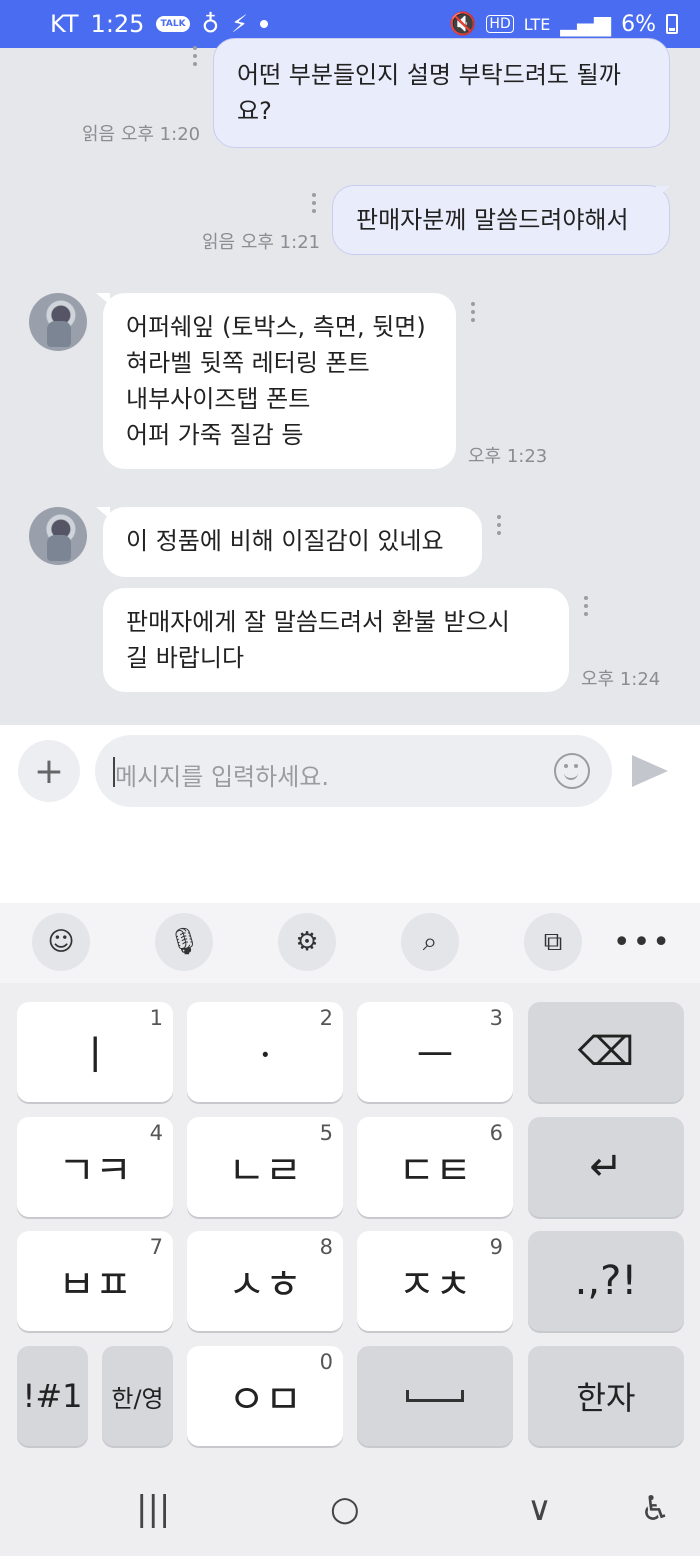  What do you see at coordinates (553, 942) in the screenshot?
I see `translate-icon: ⧉` at bounding box center [553, 942].